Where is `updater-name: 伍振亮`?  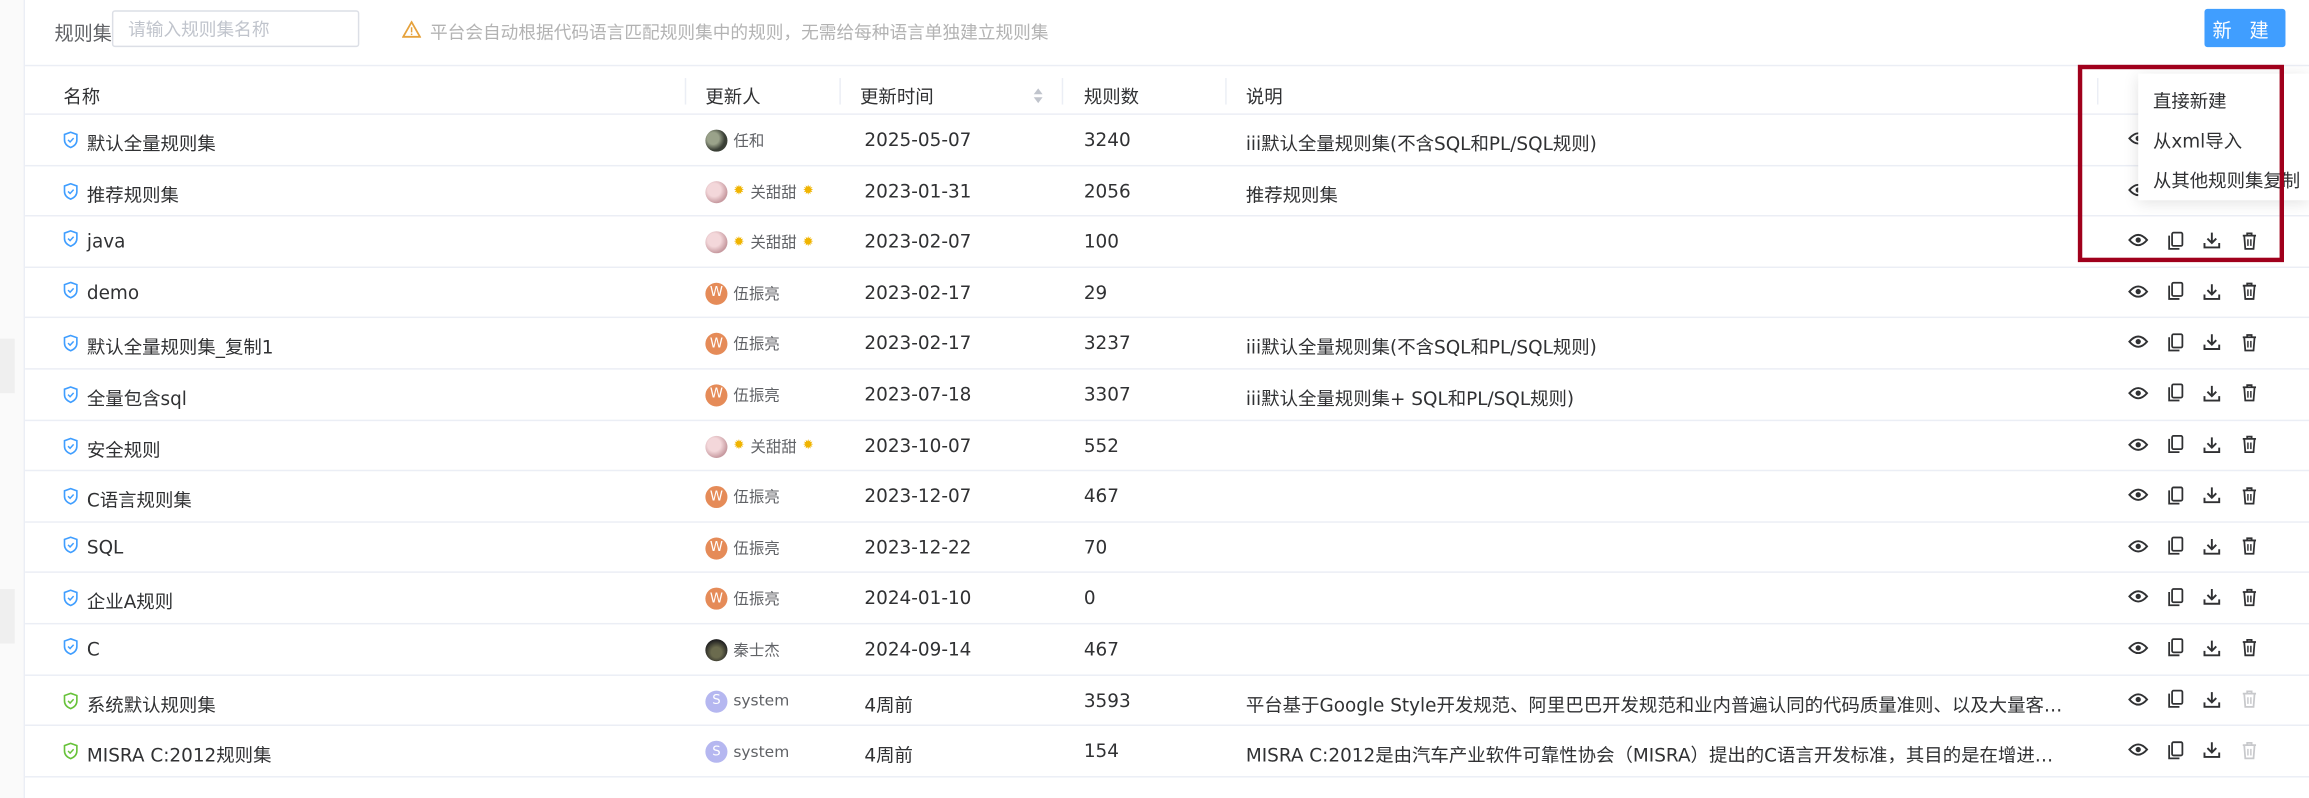
updater-name: 伍振亮 is located at coordinates (756, 345).